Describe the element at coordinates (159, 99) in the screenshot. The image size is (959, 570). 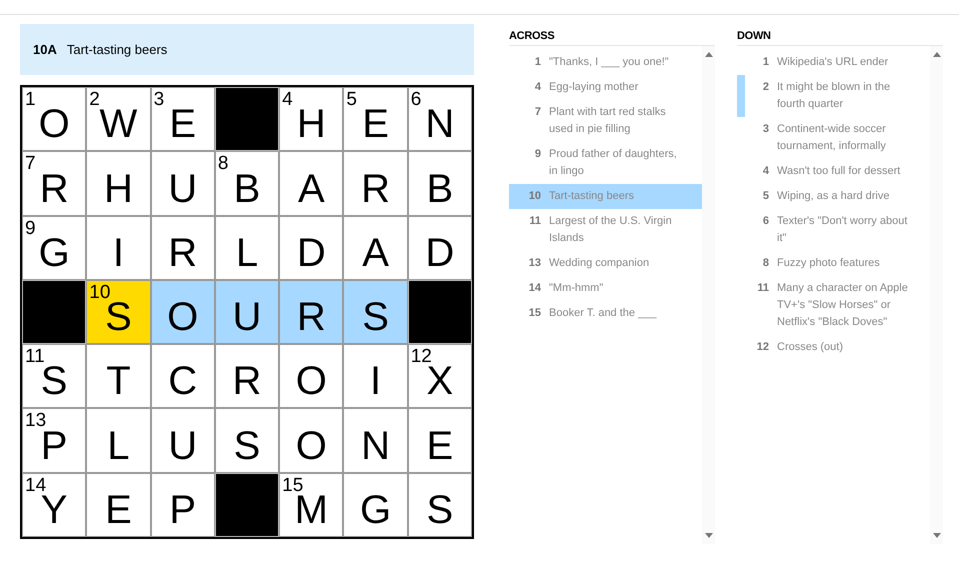
I see `cell-number: 3` at that location.